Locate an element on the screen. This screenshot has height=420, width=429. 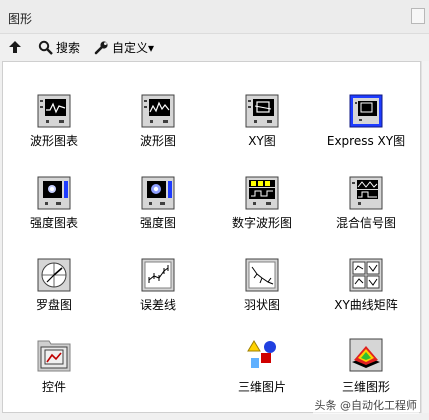
error-bar-plot-label: 误差线 is located at coordinates (157, 305).